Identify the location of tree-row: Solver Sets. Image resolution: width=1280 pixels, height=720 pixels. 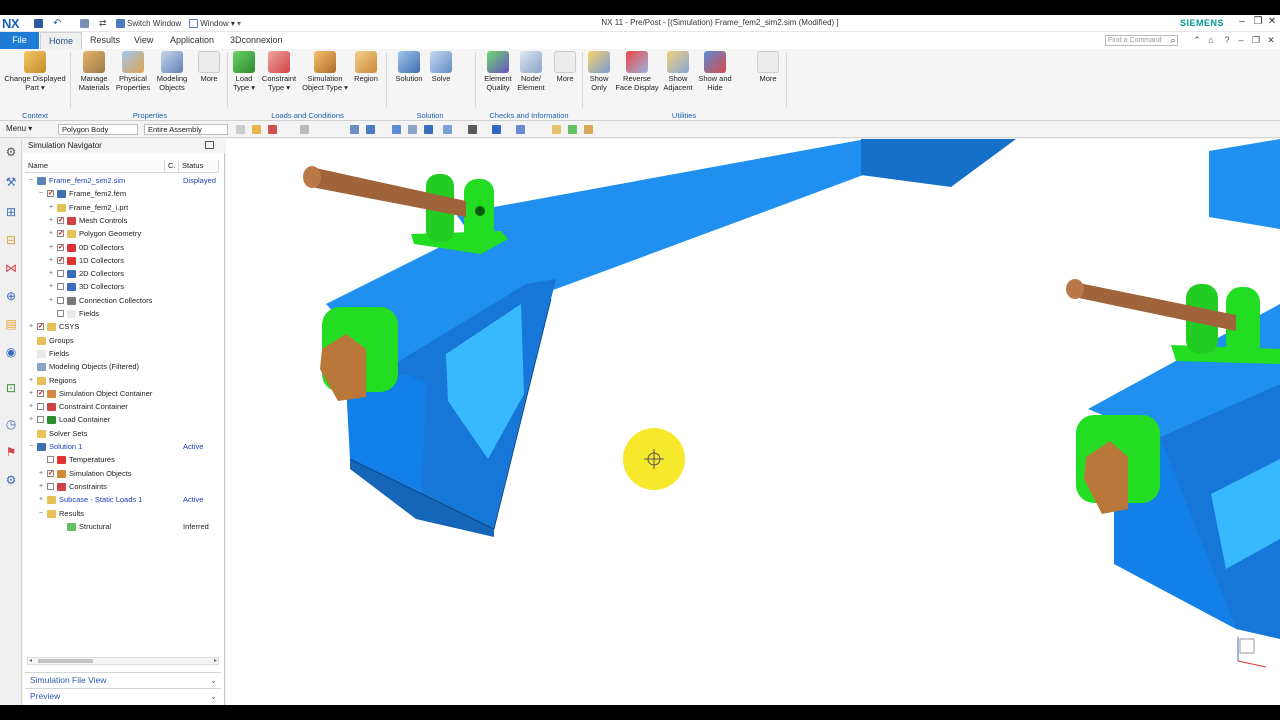
(121, 433).